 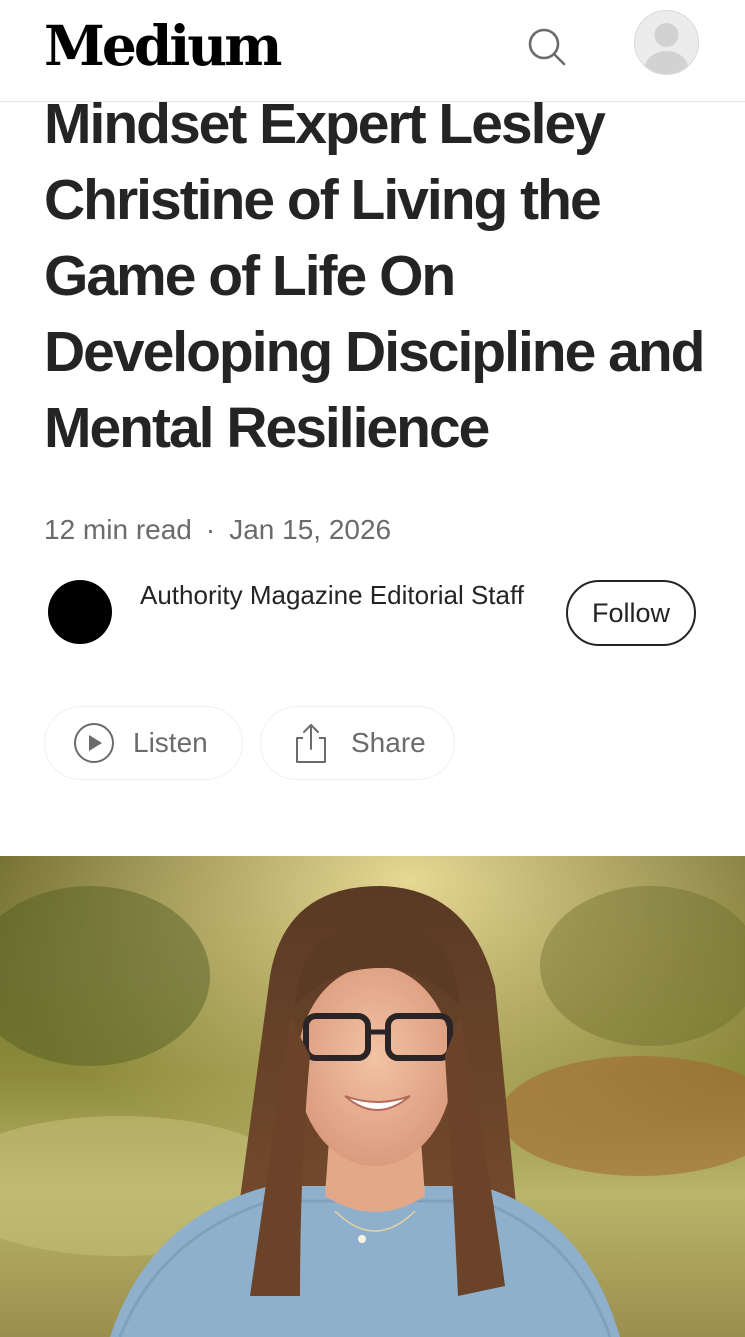 I want to click on search-button, so click(x=546, y=46).